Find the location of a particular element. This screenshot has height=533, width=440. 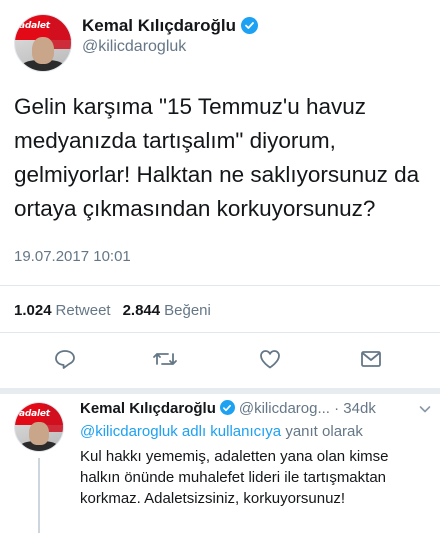

reply-author-display-name: Kemal Kılıçdaroğlu is located at coordinates (148, 408).